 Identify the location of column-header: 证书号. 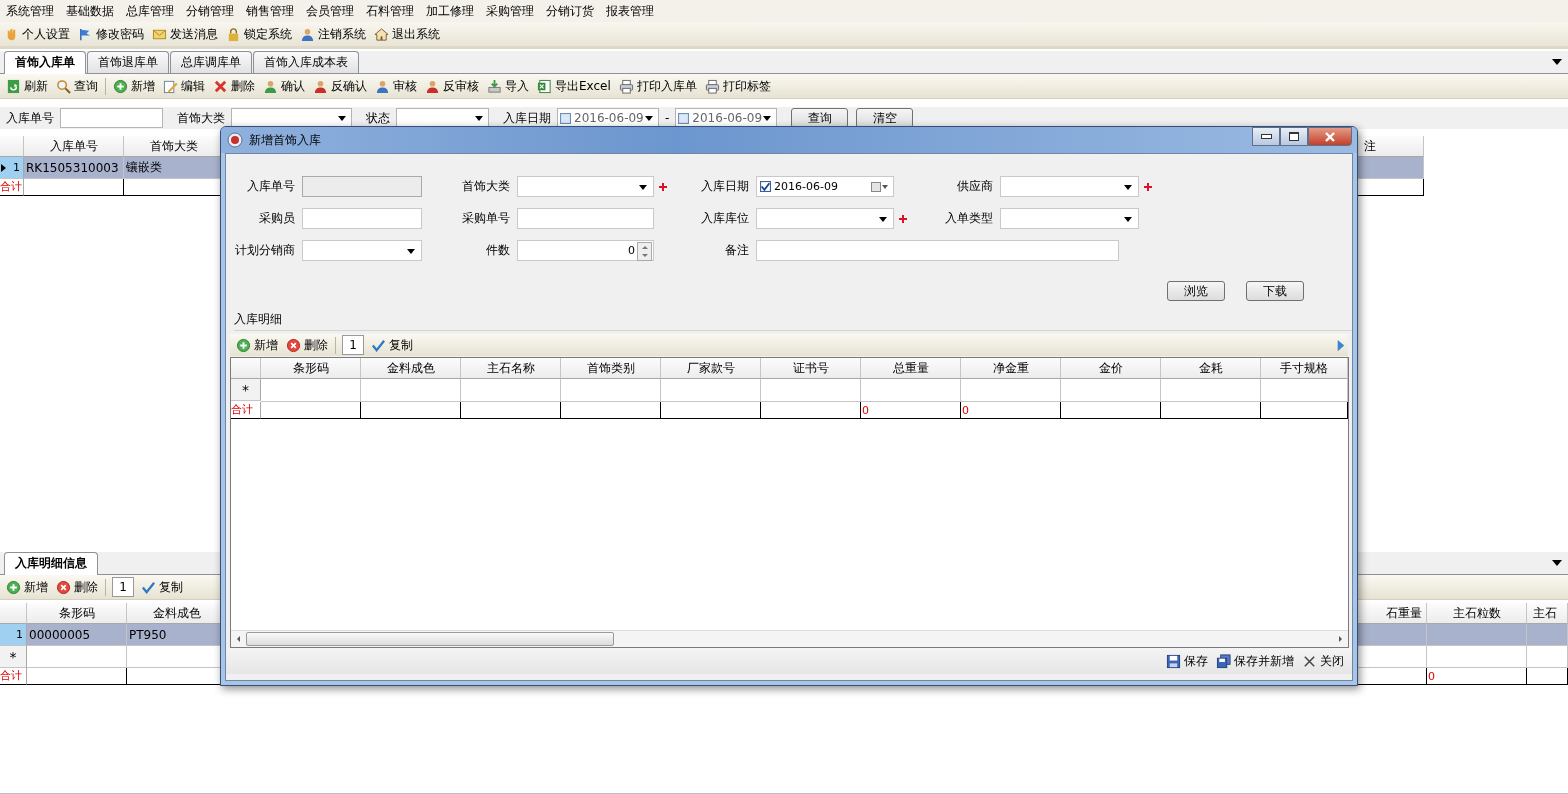
(811, 368).